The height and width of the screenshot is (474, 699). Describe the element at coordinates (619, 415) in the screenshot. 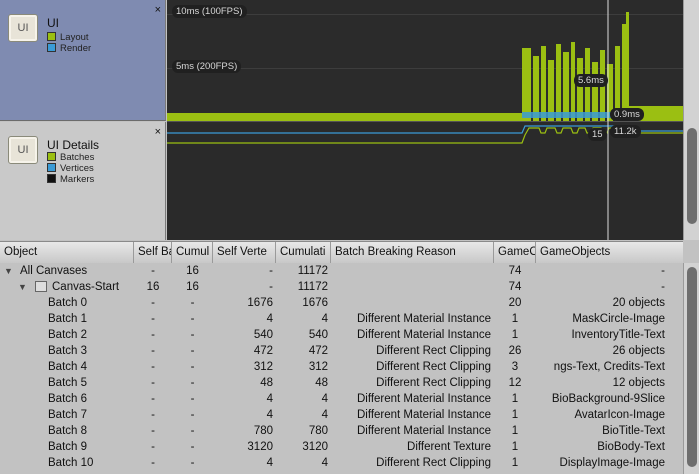

I see `cell-gameobjects: AvatarIcon-Image` at that location.